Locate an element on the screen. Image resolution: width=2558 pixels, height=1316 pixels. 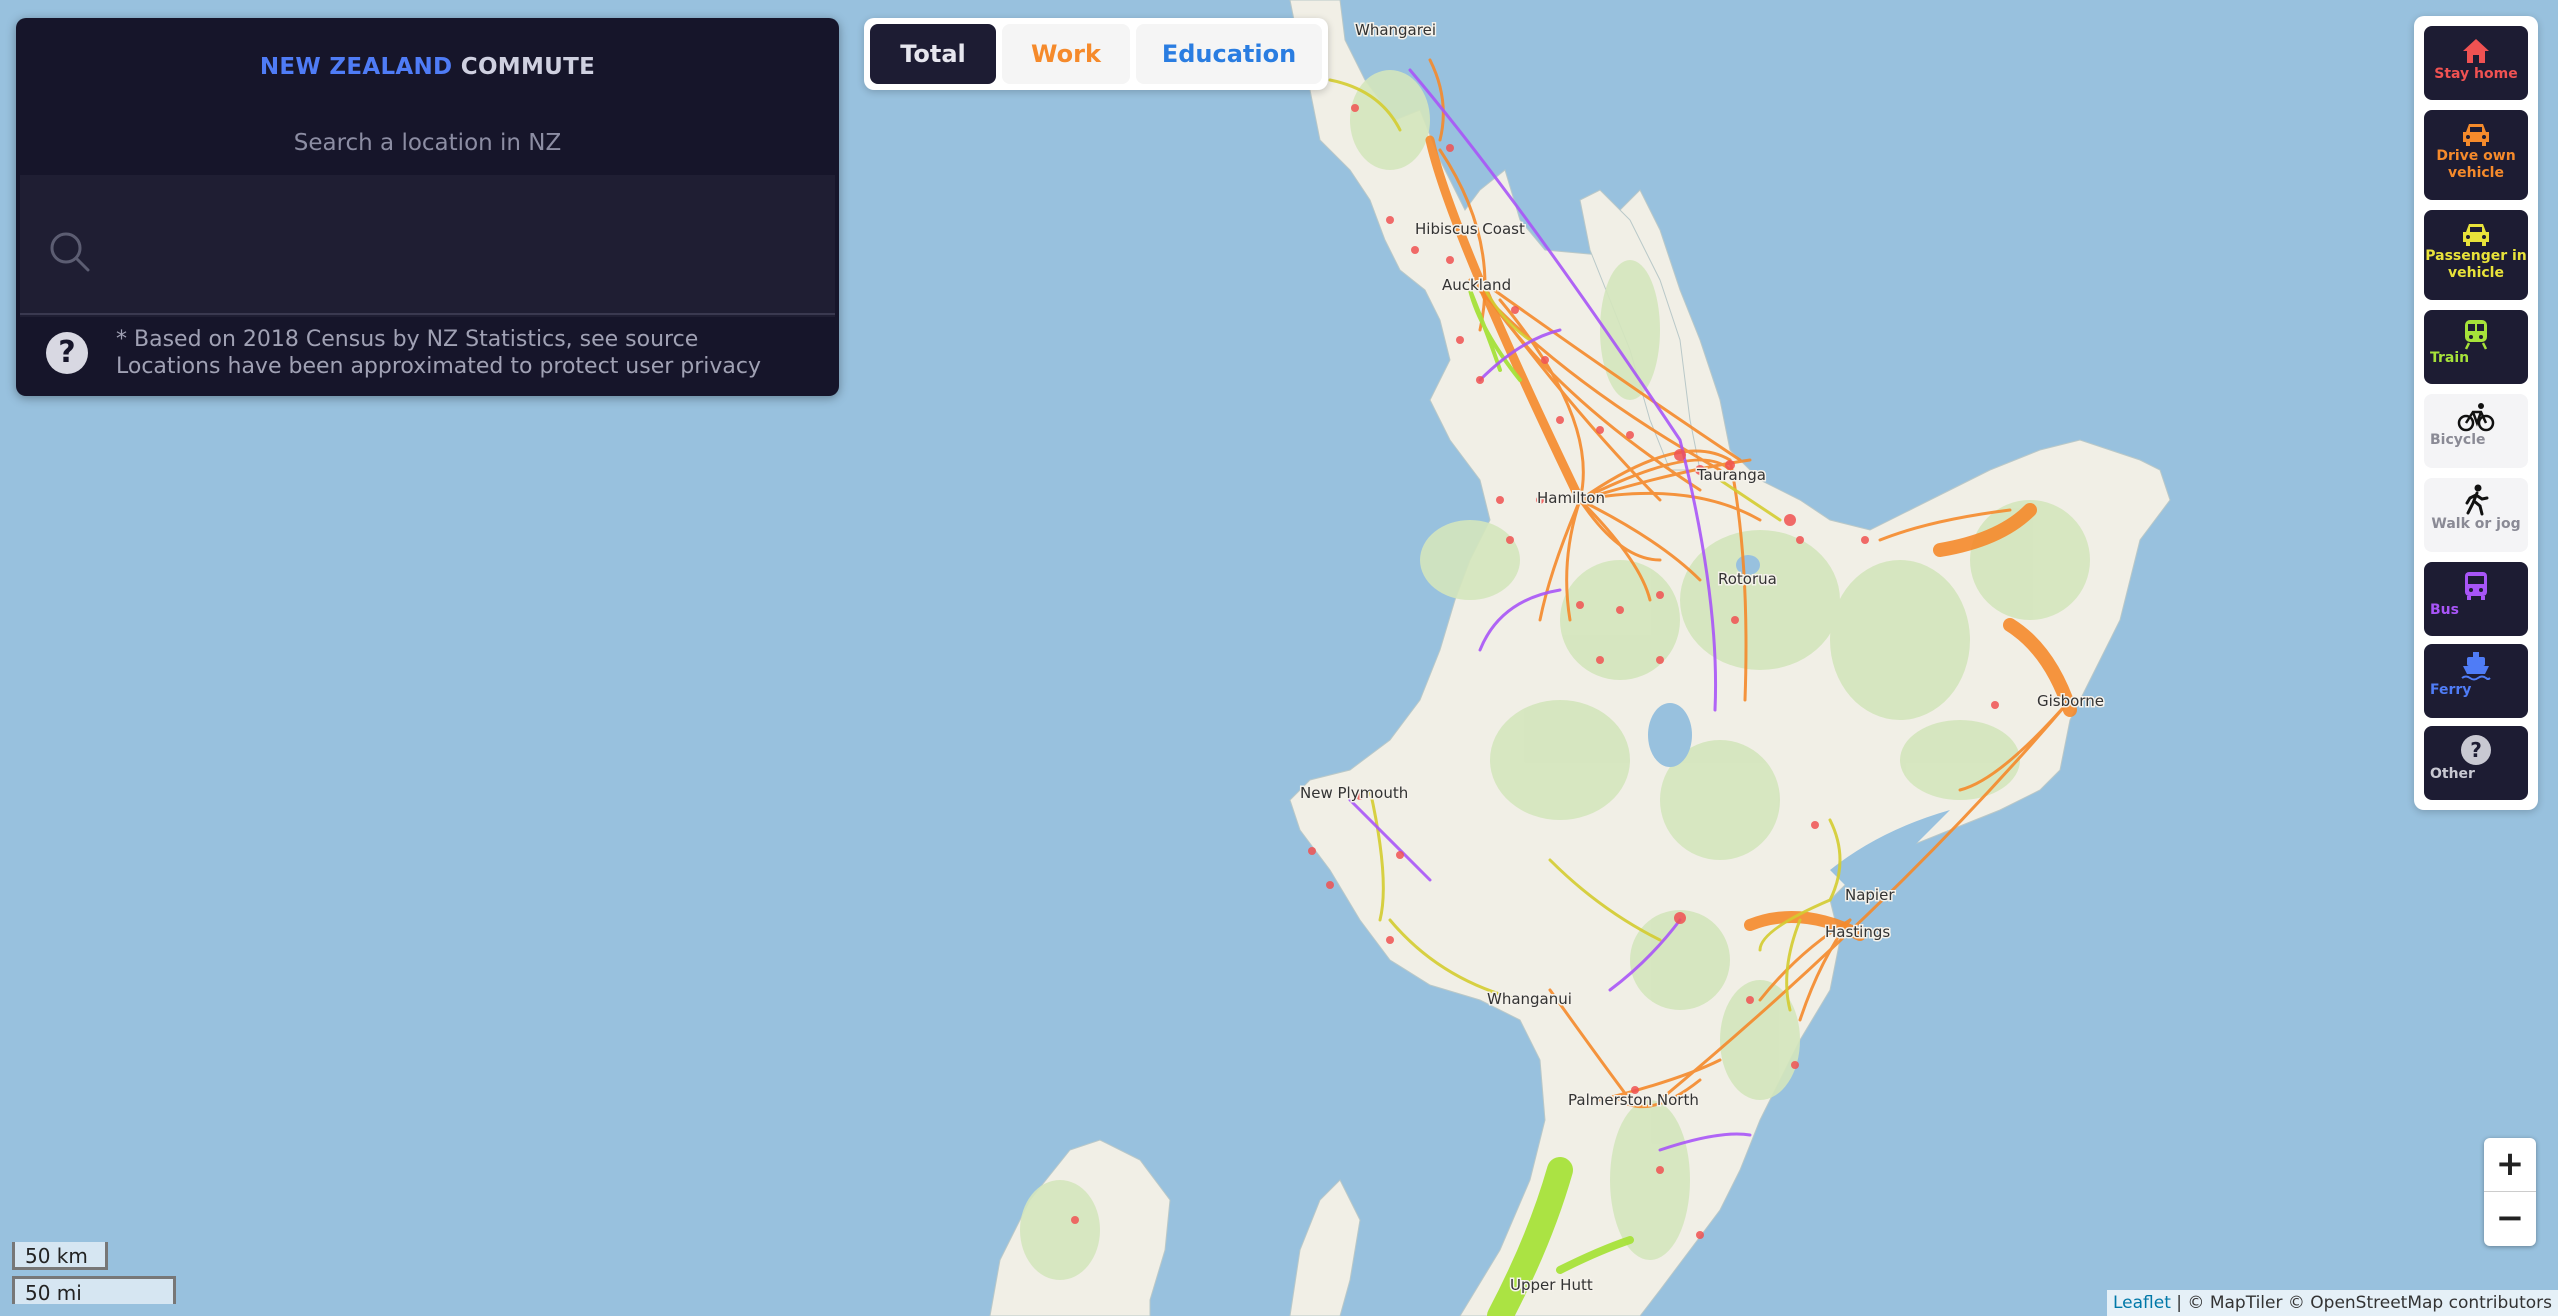
place-label: Auckland is located at coordinates (1476, 285).